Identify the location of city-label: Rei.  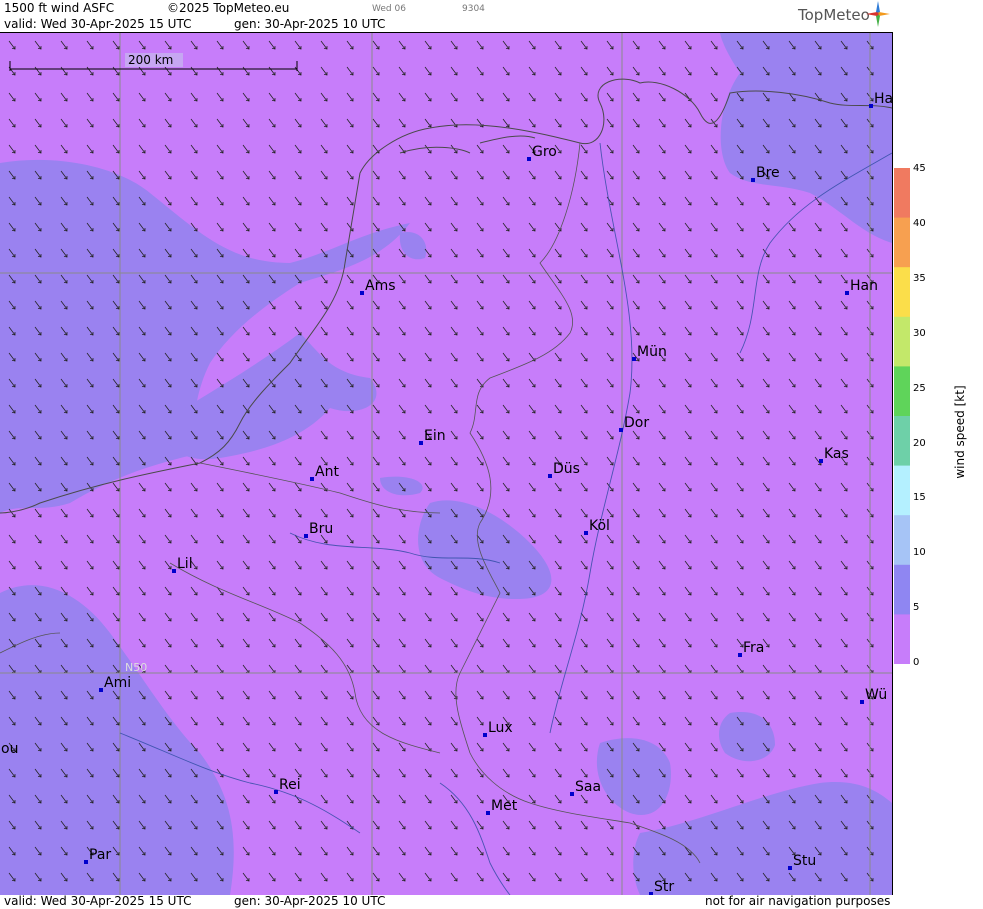
(290, 785).